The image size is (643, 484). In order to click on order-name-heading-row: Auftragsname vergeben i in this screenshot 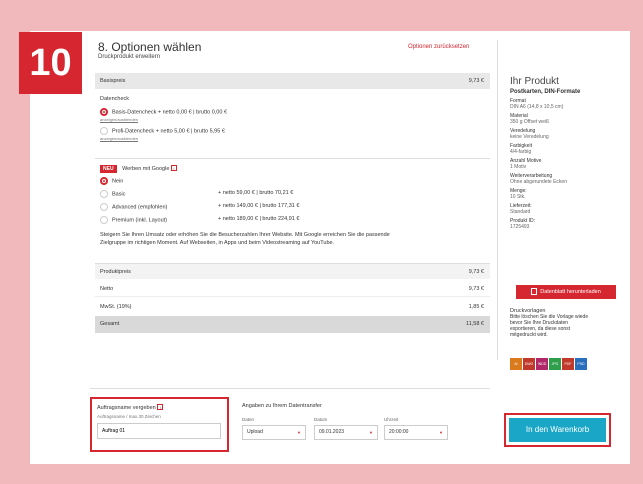, I will do `click(159, 407)`.